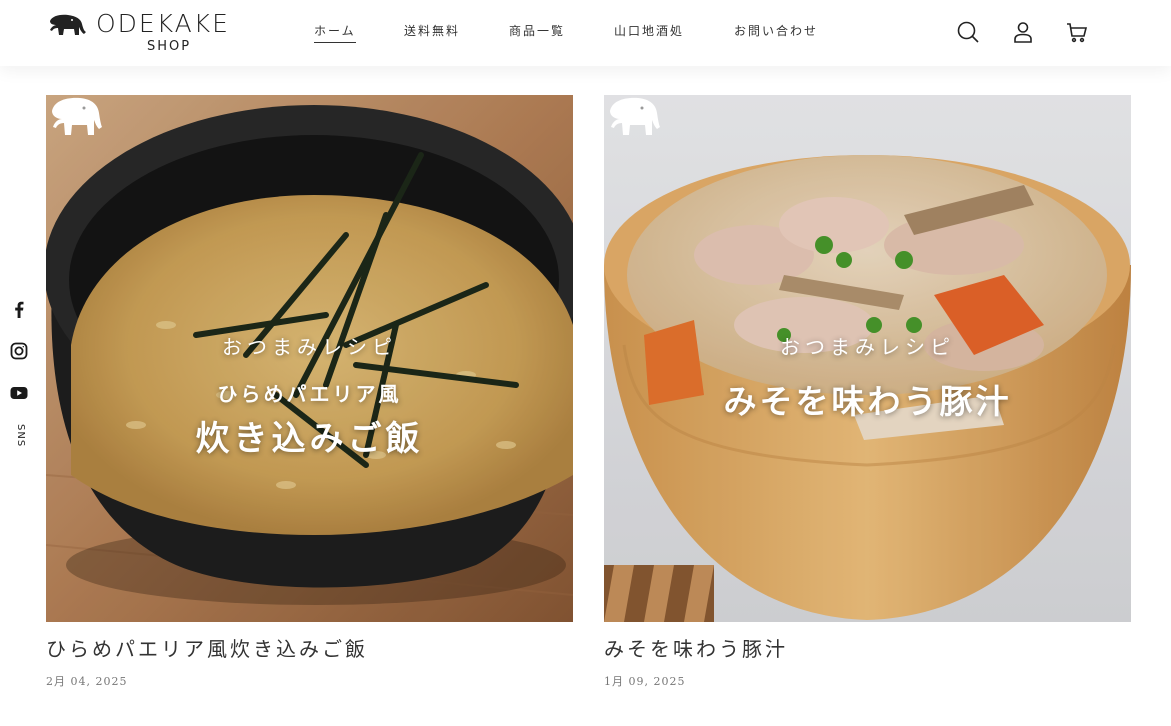  Describe the element at coordinates (585, 33) in the screenshot. I see `site-header: ODEKAKE SHOP ホーム 送料無料 商品一覧 山口地酒処 お問い合わせ` at that location.